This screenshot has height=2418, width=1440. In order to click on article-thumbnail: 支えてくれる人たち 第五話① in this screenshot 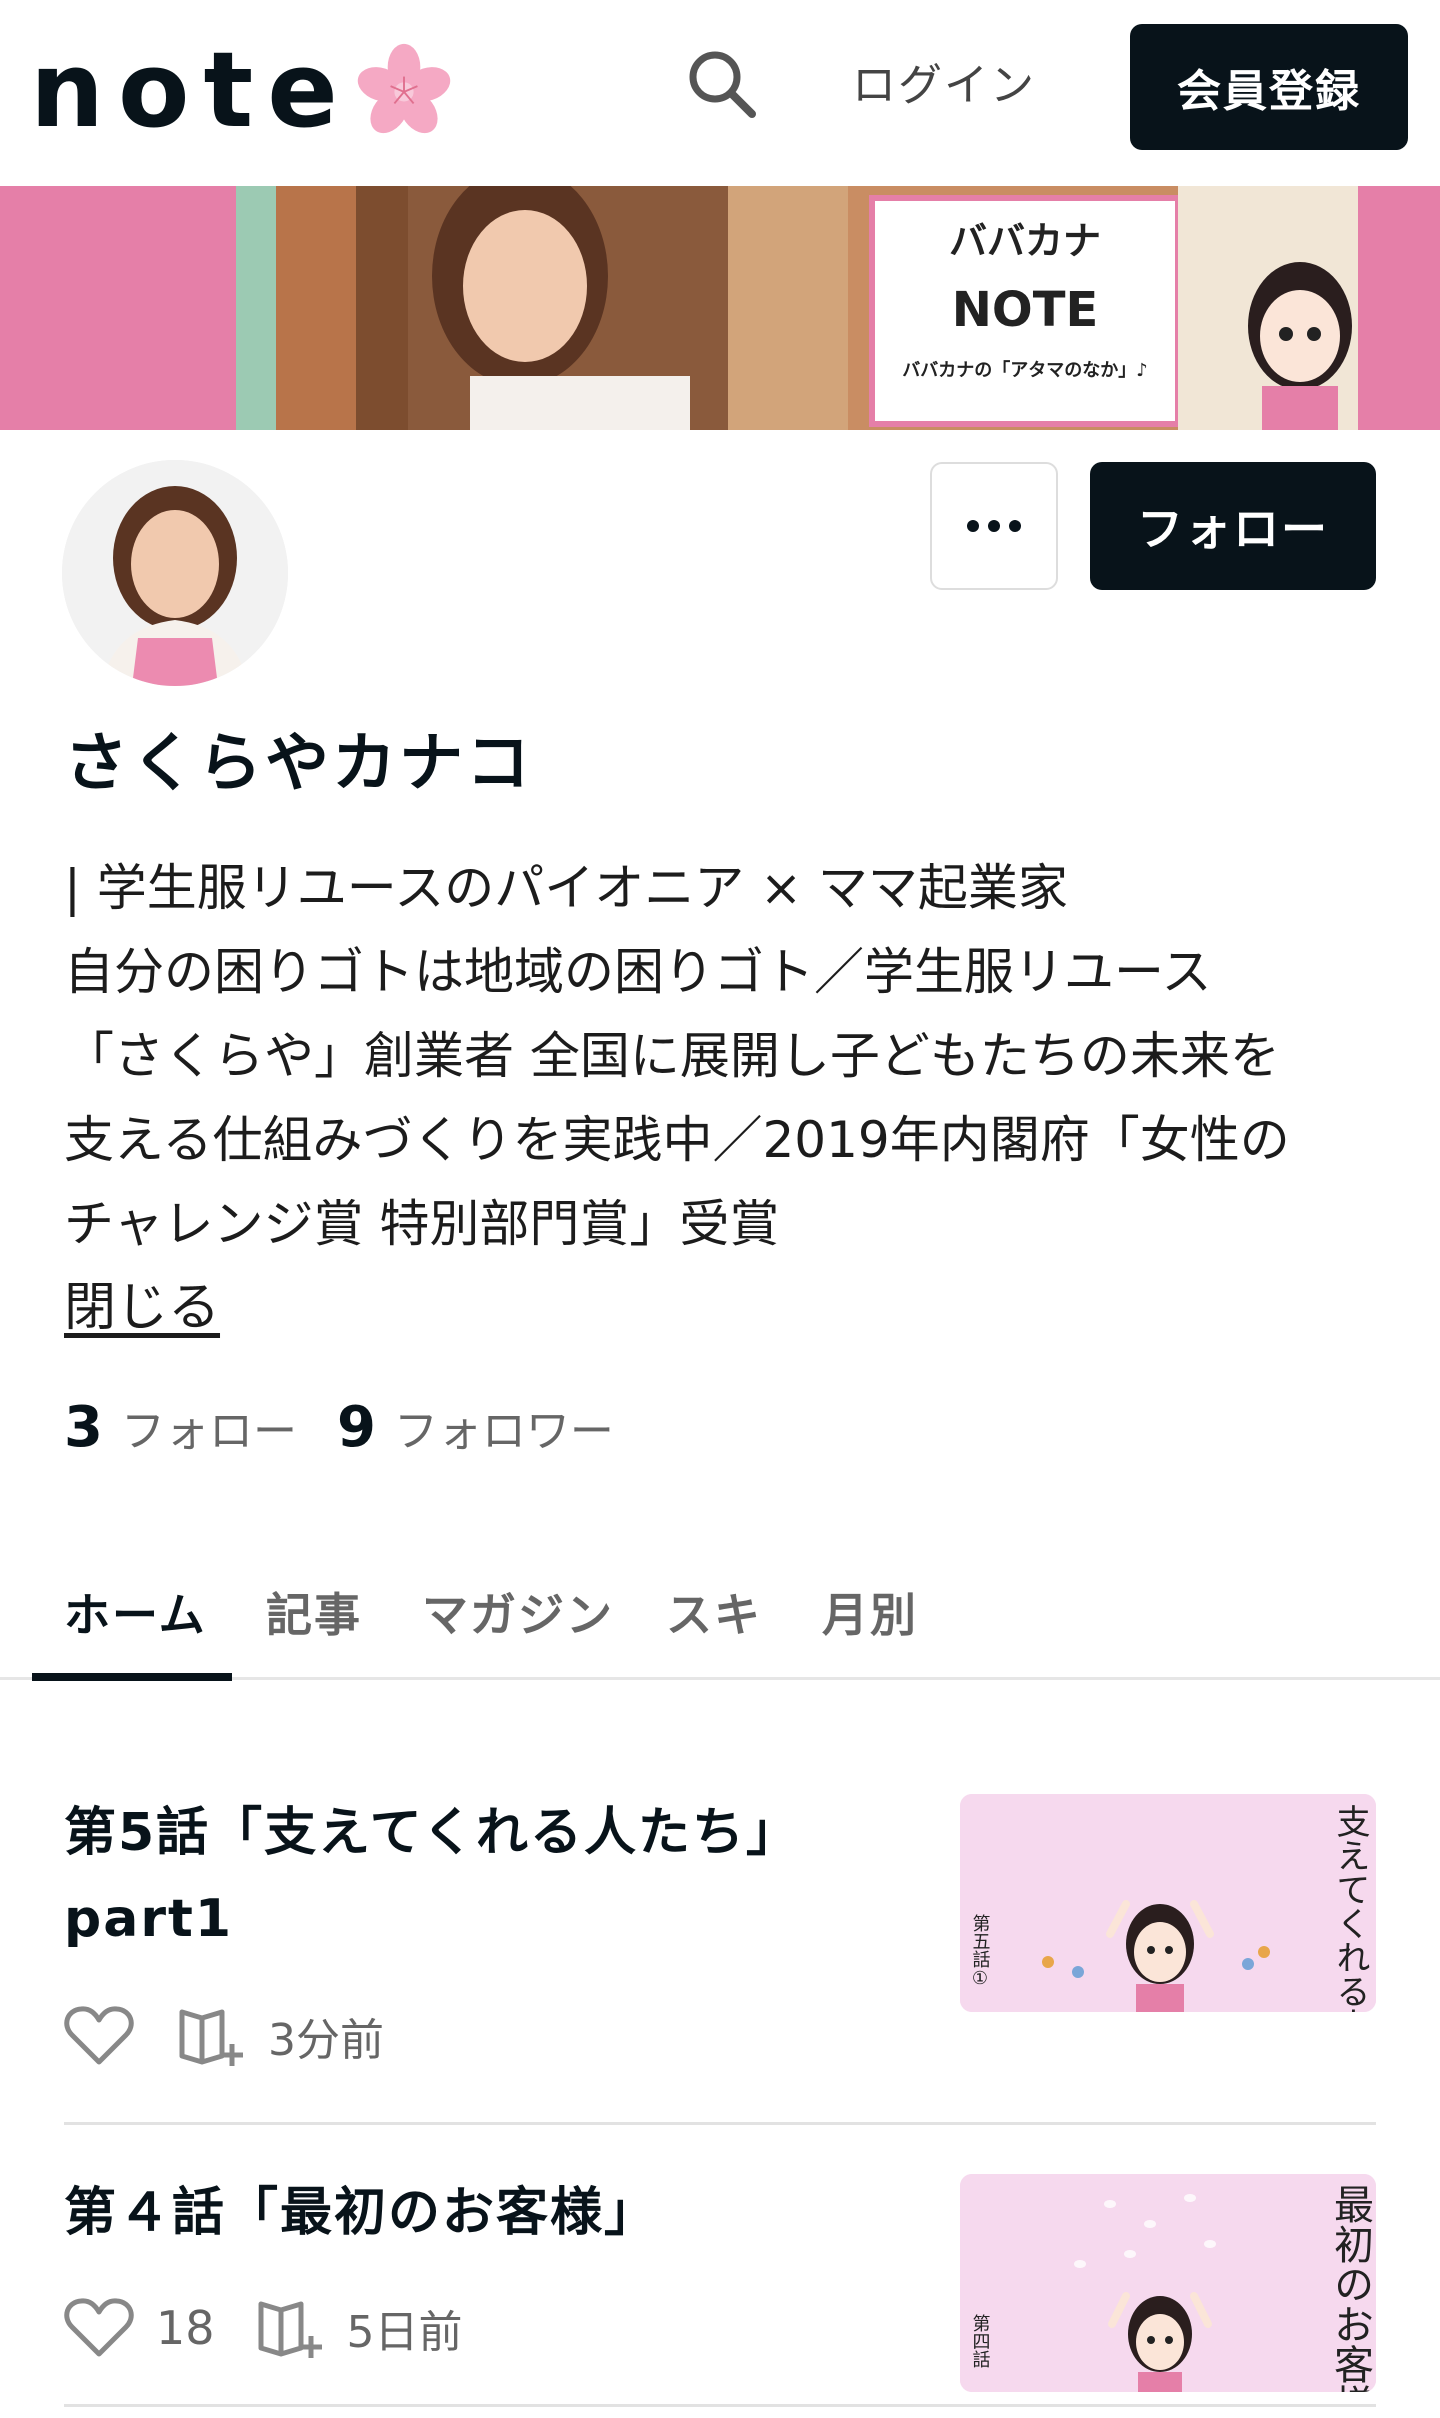, I will do `click(1168, 1903)`.